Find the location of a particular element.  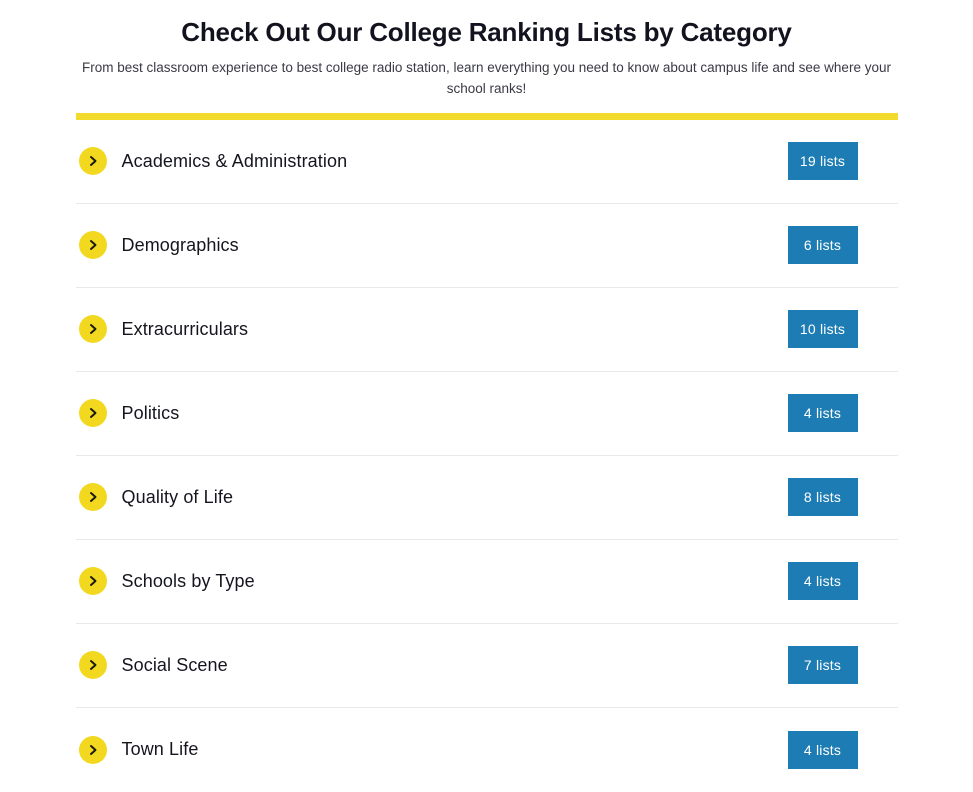

list-count-badge: 8 lists is located at coordinates (822, 497).